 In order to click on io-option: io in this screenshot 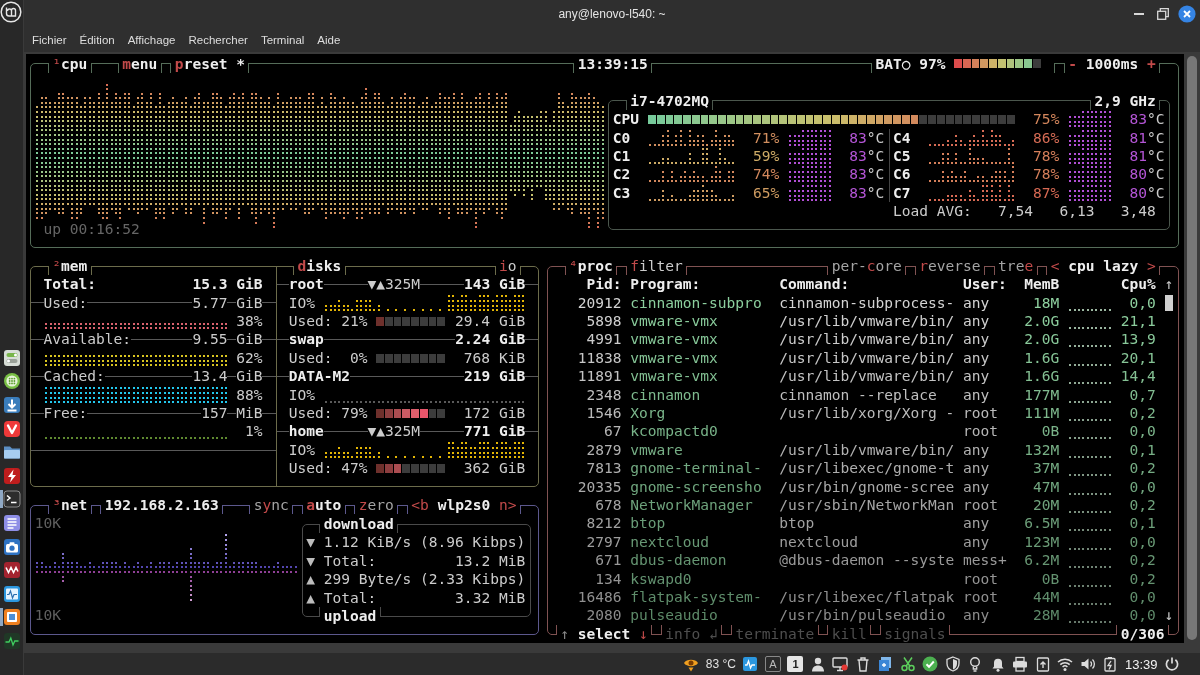, I will do `click(507, 266)`.